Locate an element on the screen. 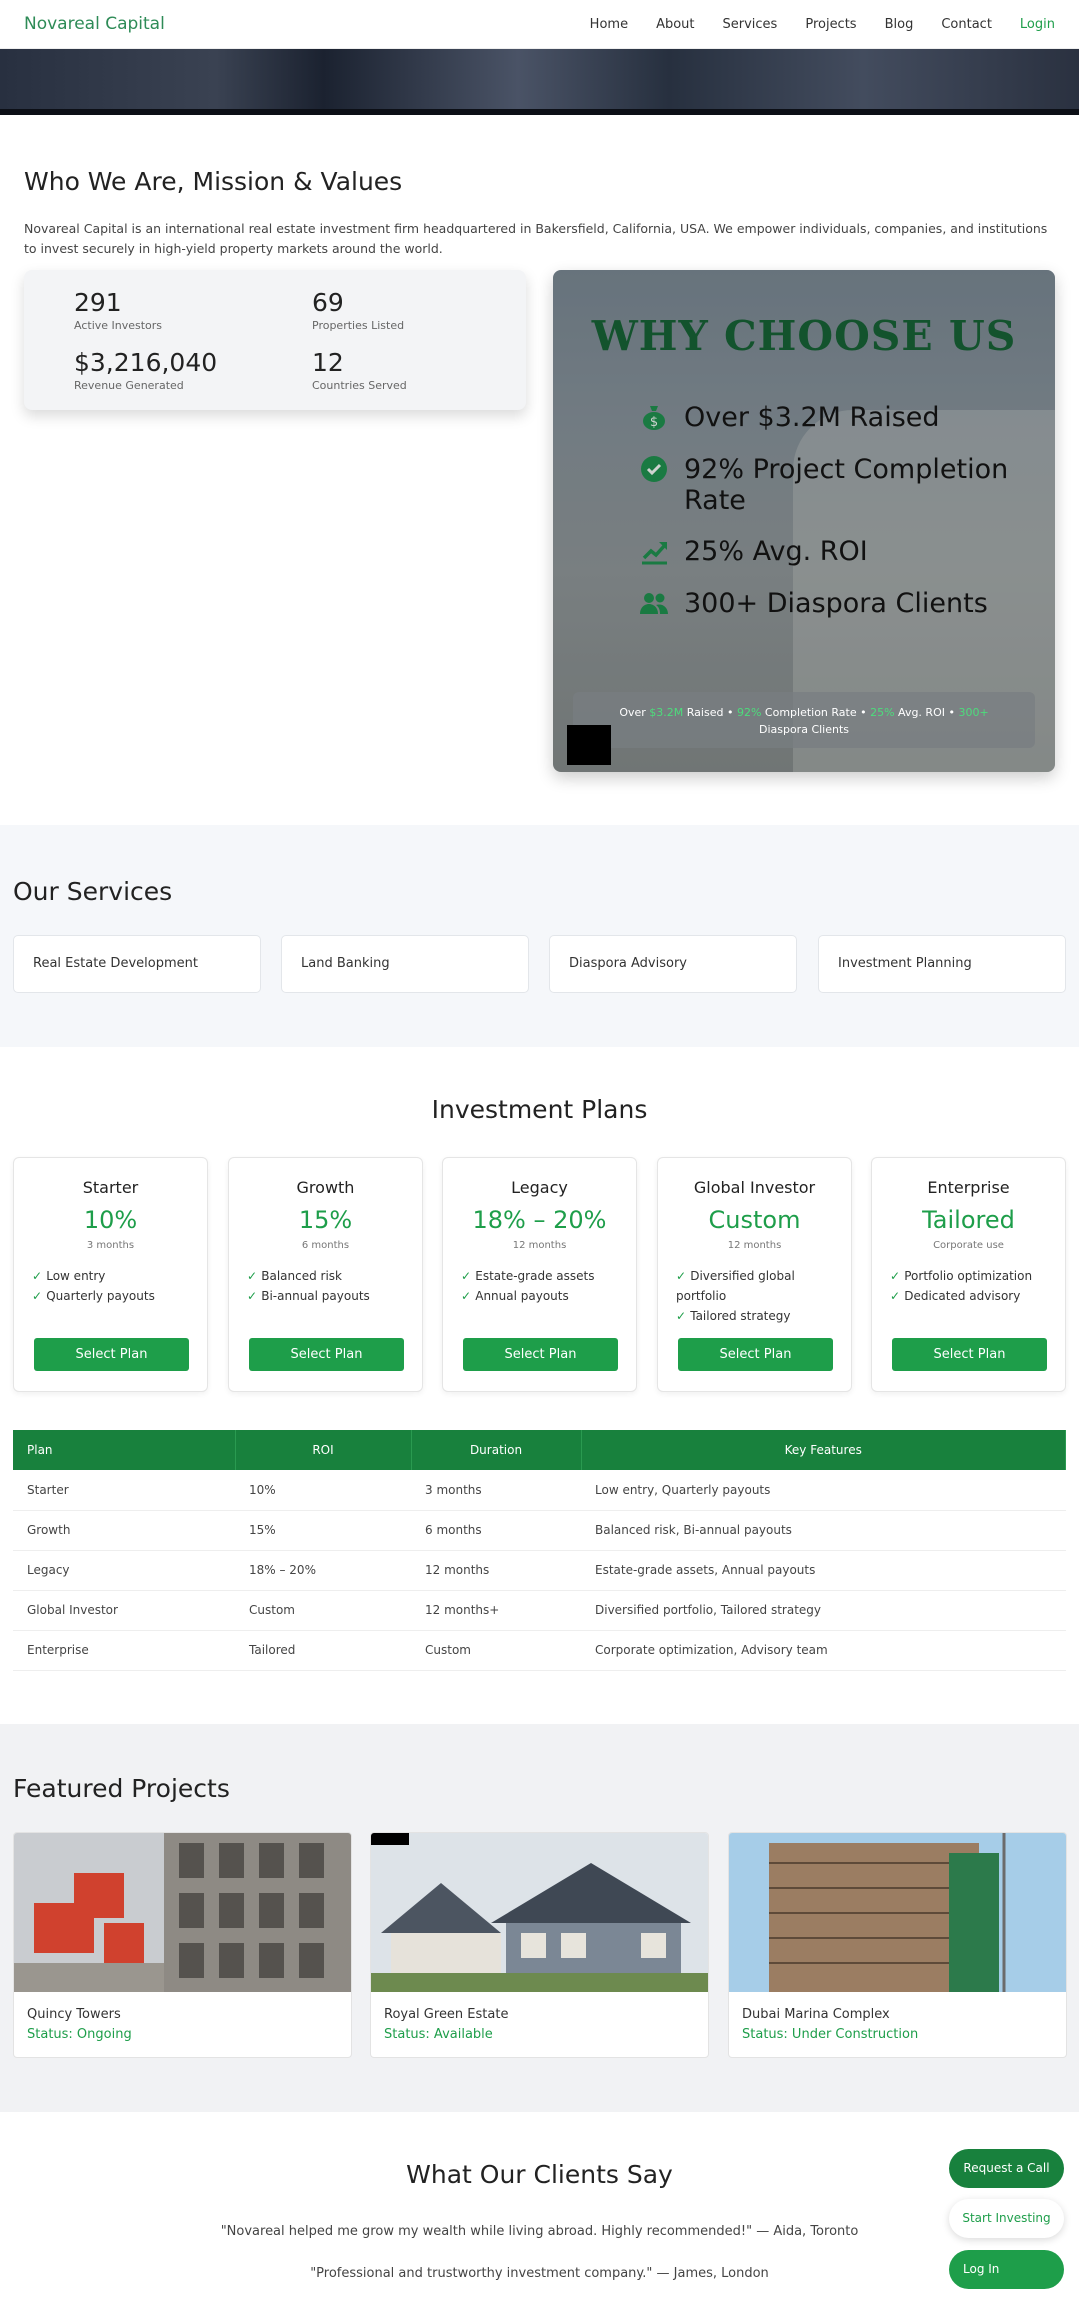 The image size is (1079, 2304). plan-name: Legacy is located at coordinates (539, 1187).